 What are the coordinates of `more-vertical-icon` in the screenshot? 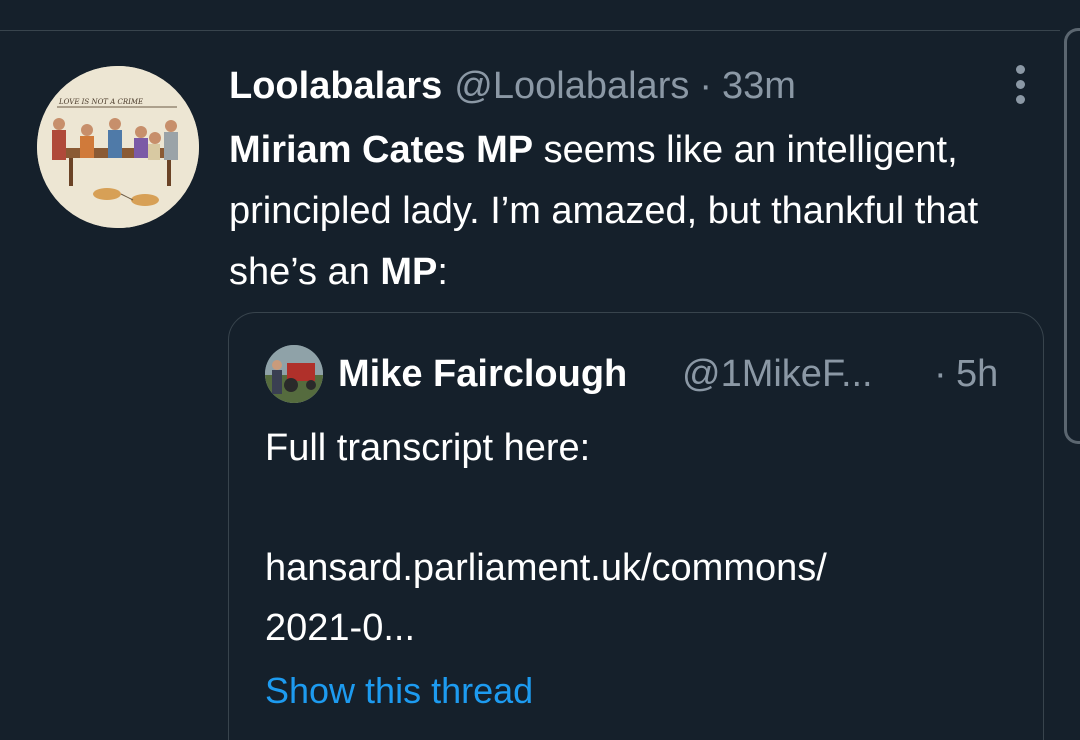 It's located at (1020, 69).